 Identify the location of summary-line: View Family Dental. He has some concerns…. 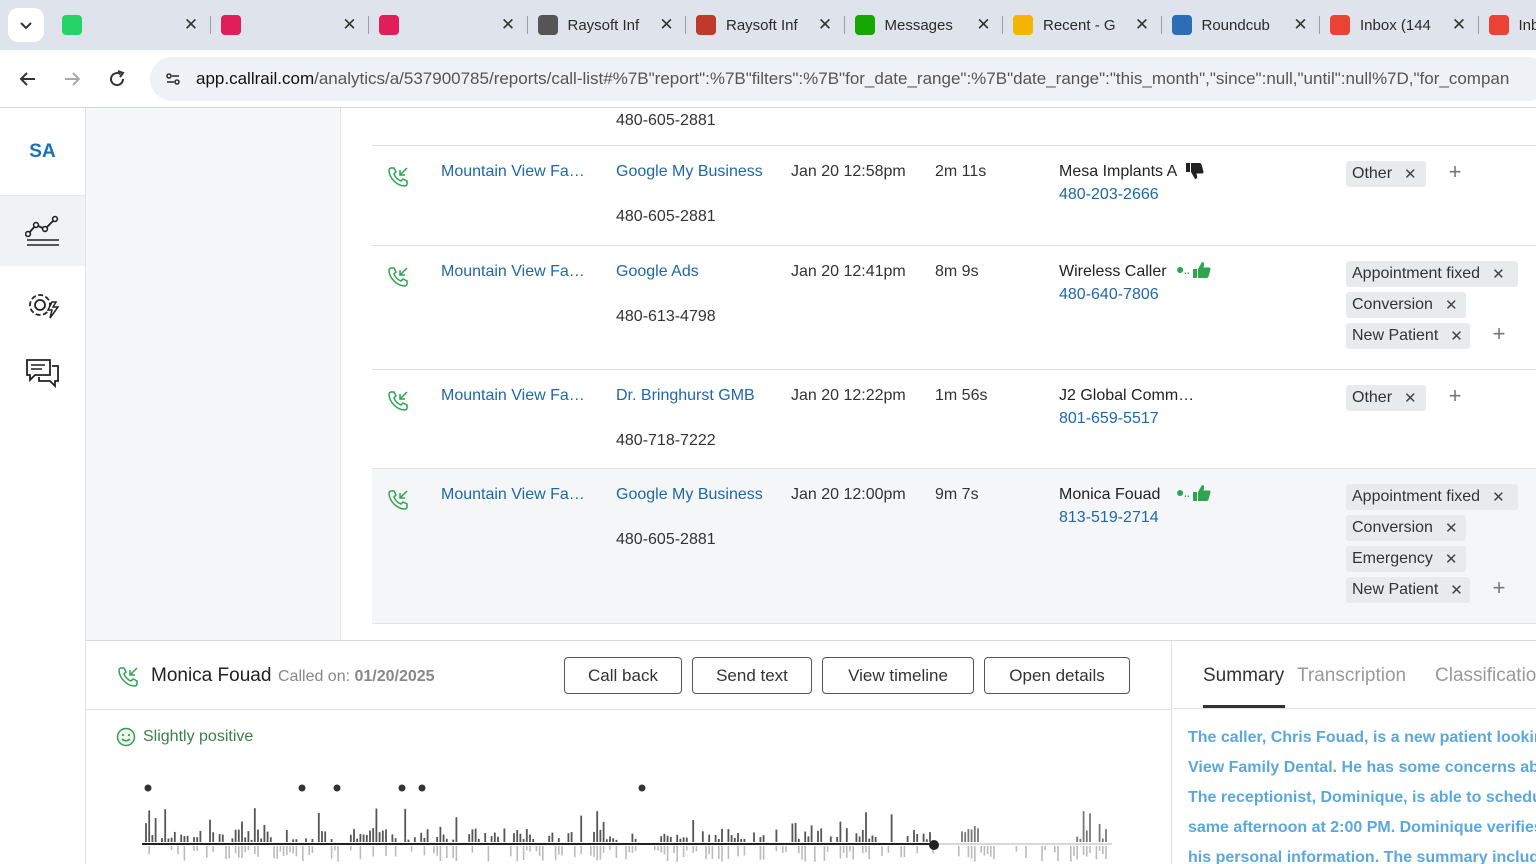
(1362, 767).